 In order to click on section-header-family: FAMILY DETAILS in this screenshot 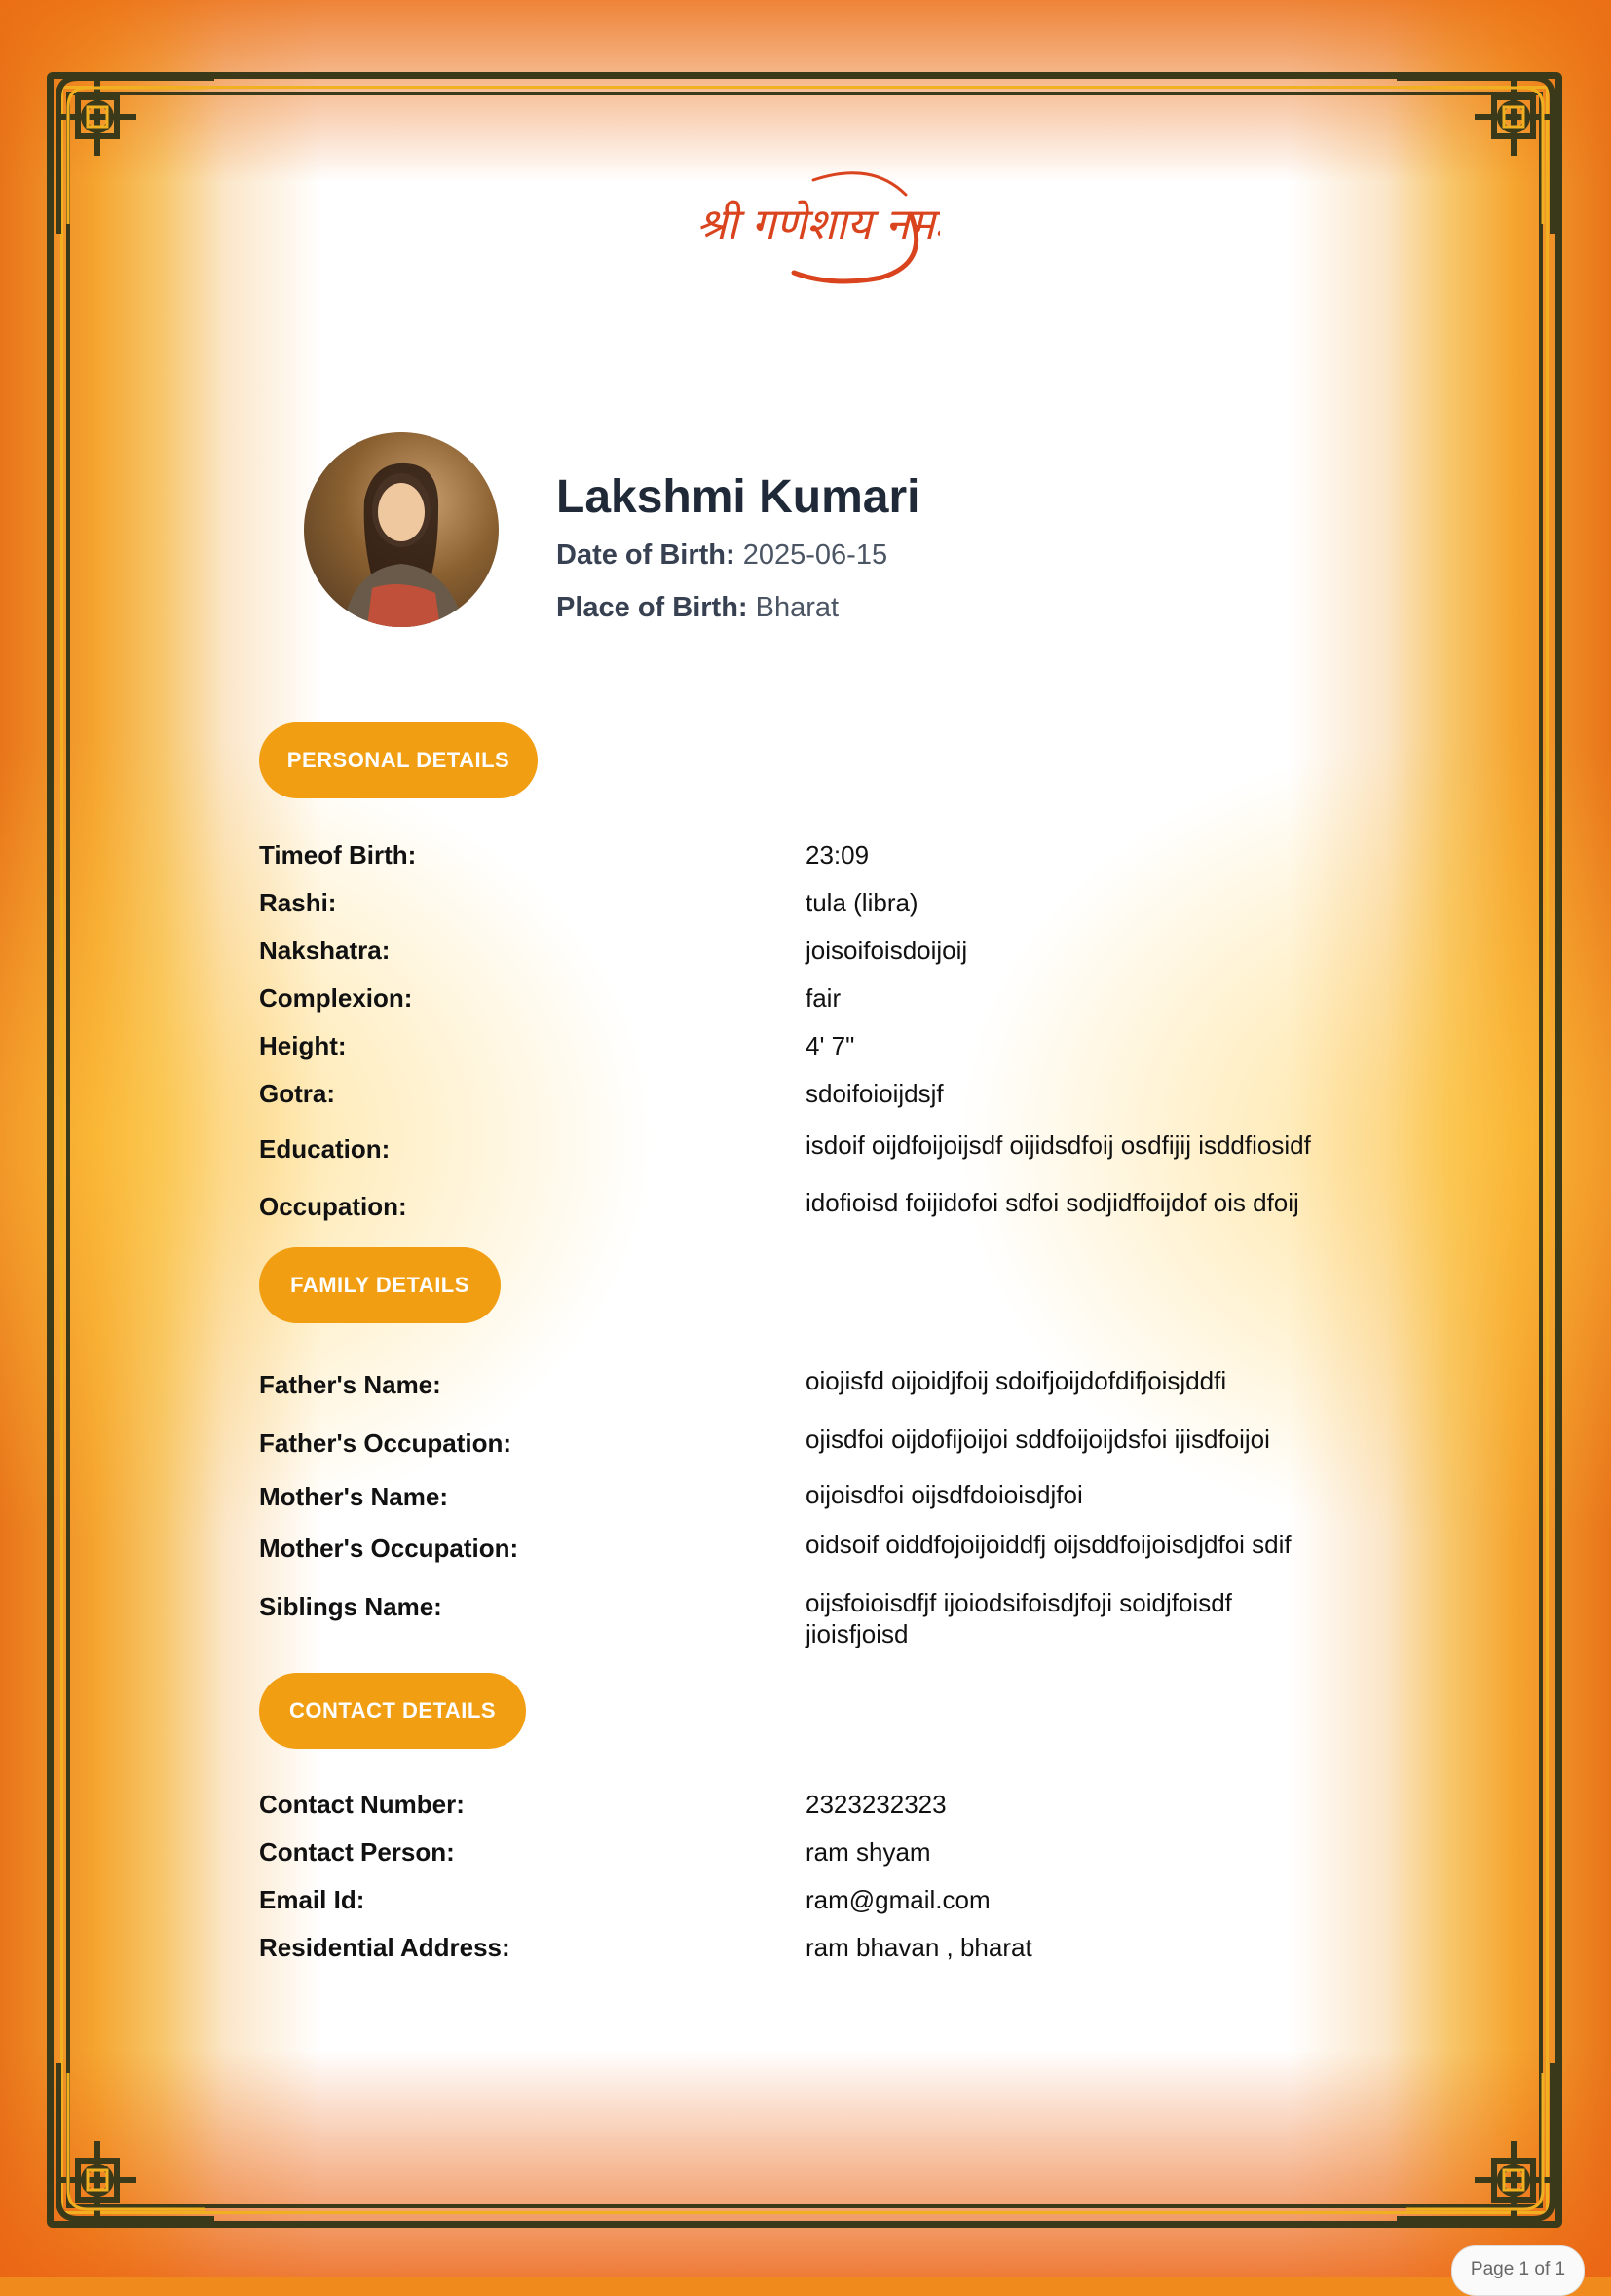, I will do `click(380, 1285)`.